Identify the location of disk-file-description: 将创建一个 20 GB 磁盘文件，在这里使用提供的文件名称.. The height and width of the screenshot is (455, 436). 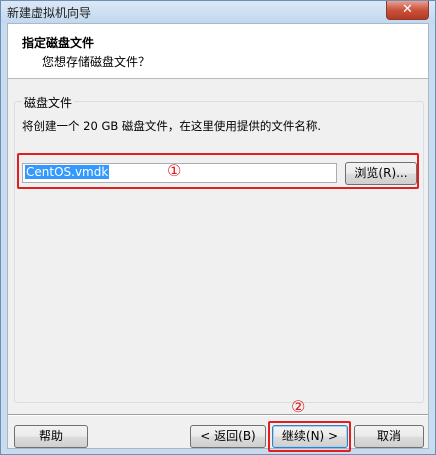
(172, 126).